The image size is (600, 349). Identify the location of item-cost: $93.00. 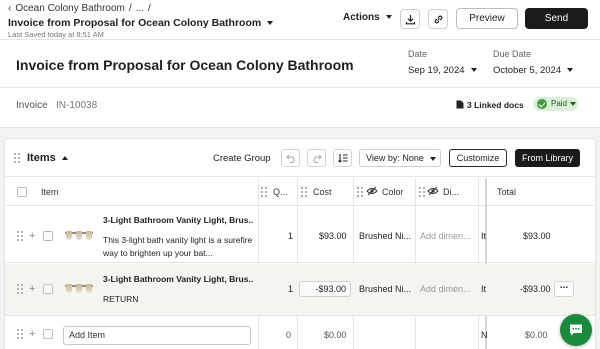
(333, 236).